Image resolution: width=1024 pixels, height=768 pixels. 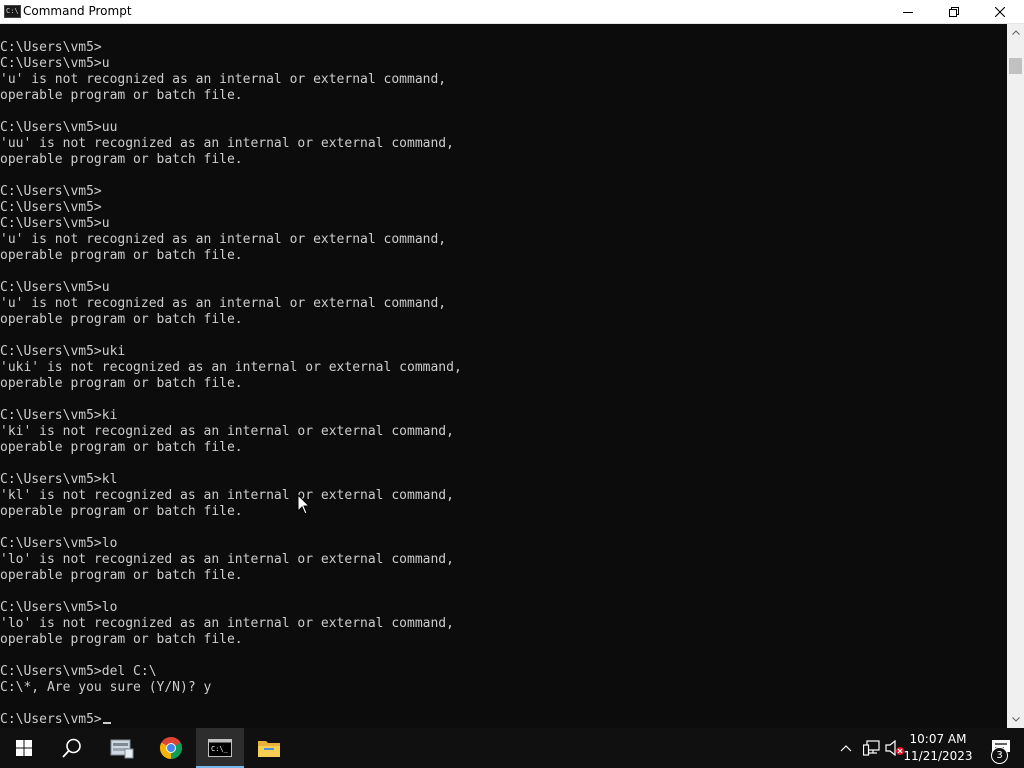 I want to click on minimize-icon, so click(x=908, y=12).